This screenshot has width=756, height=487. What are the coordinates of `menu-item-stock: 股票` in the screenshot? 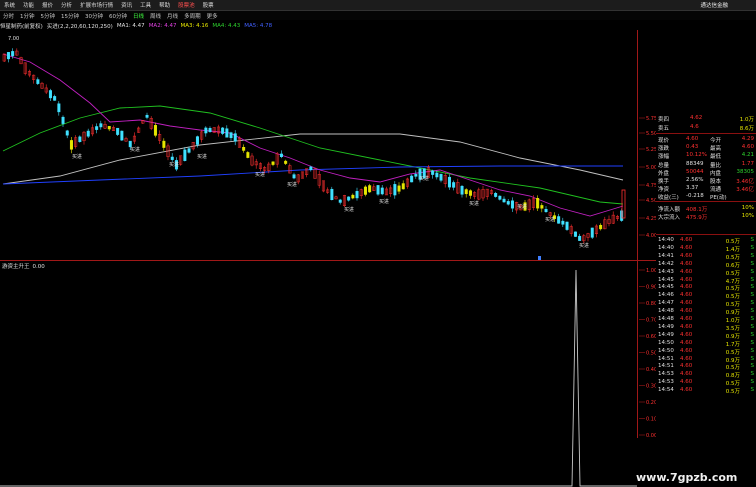 It's located at (208, 5).